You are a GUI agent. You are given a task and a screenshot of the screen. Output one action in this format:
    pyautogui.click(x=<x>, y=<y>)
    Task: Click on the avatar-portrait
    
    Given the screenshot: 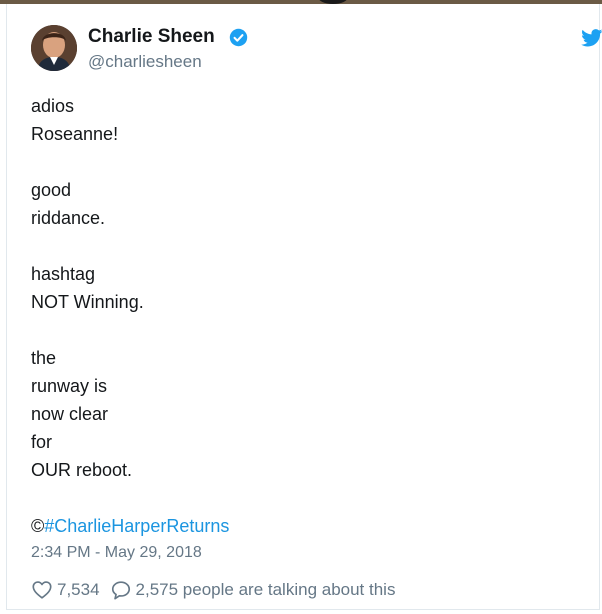 What is the action you would take?
    pyautogui.click(x=54, y=48)
    